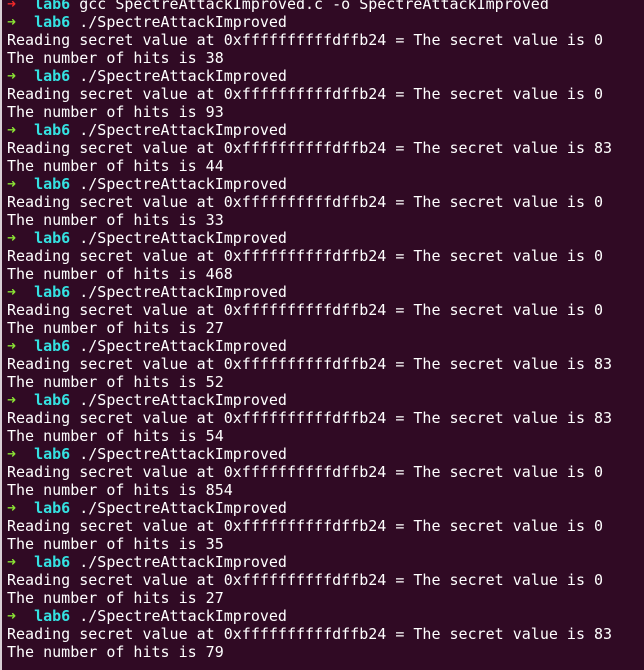  What do you see at coordinates (309, 166) in the screenshot?
I see `output-line: The number of hits is 44` at bounding box center [309, 166].